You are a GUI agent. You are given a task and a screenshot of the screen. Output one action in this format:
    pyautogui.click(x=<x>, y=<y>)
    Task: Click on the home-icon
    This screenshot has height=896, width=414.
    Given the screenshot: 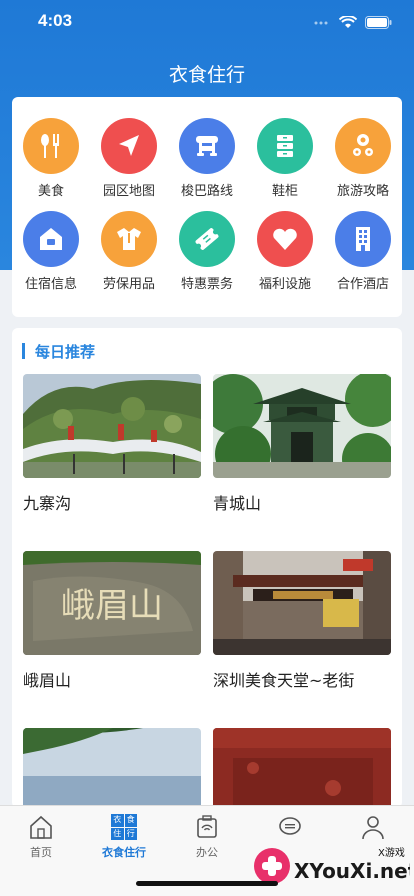 What is the action you would take?
    pyautogui.click(x=41, y=827)
    